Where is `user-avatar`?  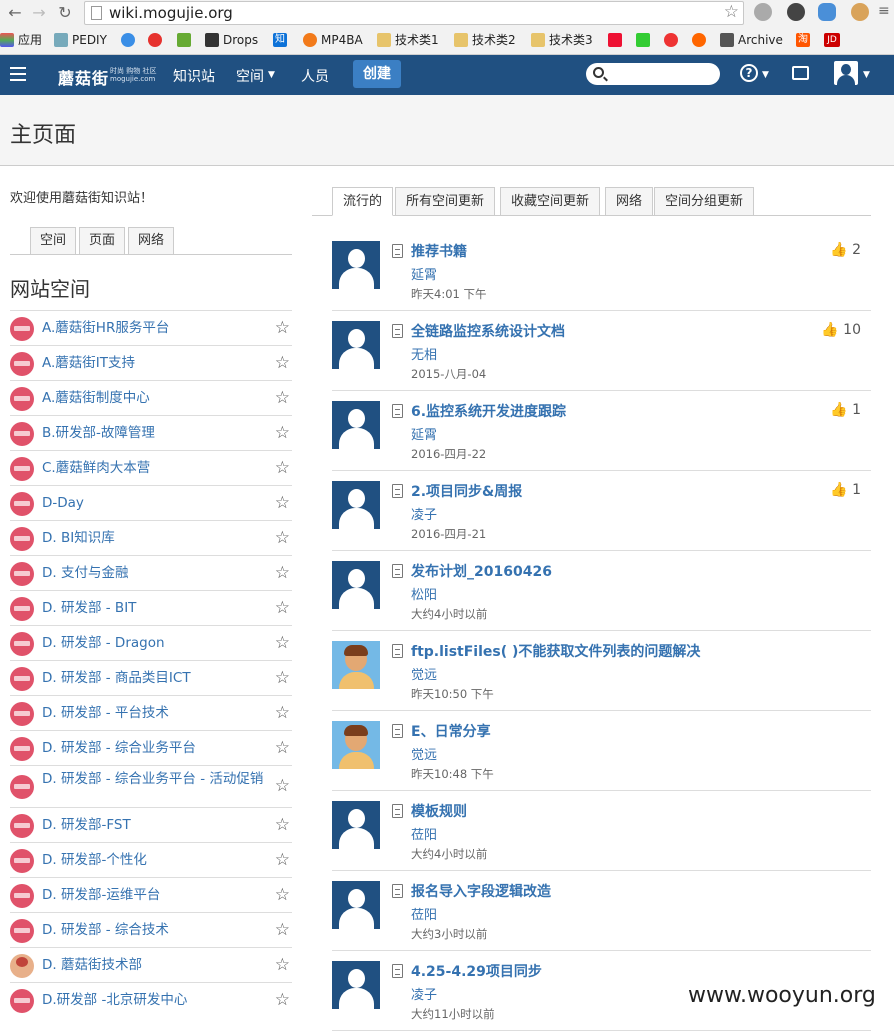
user-avatar is located at coordinates (846, 73).